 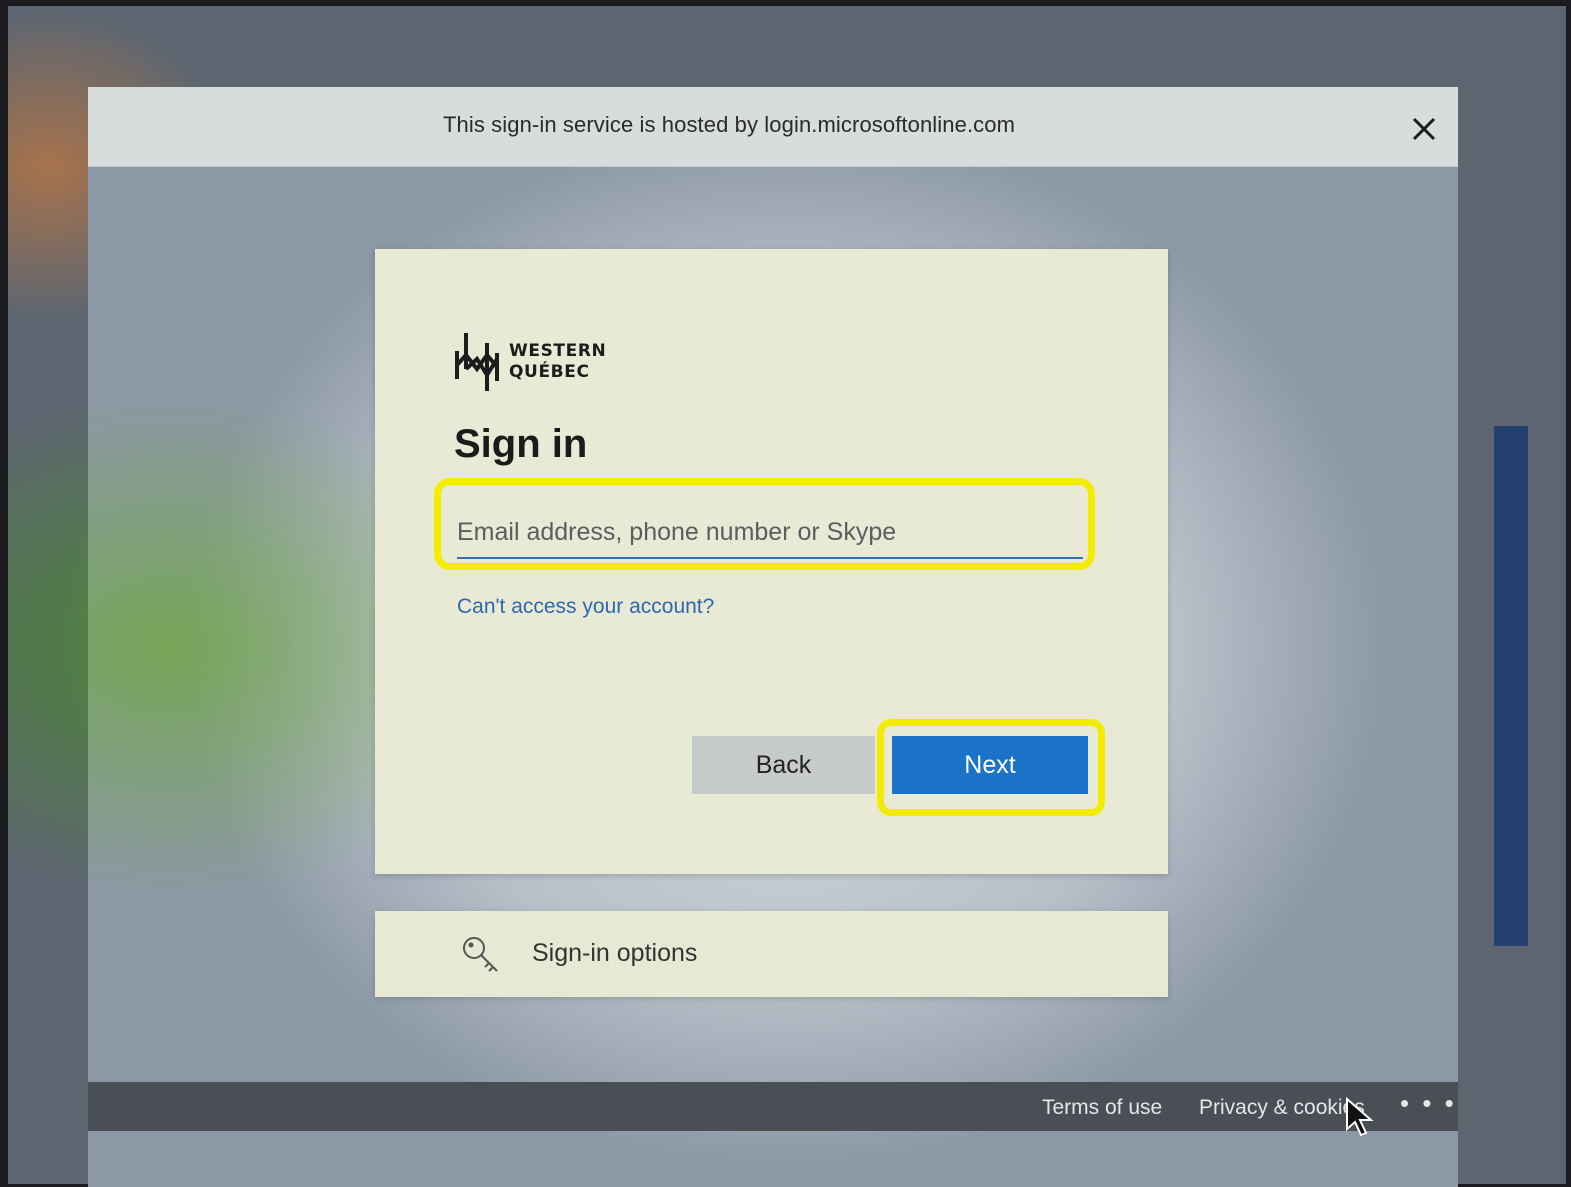 What do you see at coordinates (1282, 1108) in the screenshot?
I see `privacy-cookies-link: Privacy & cookies` at bounding box center [1282, 1108].